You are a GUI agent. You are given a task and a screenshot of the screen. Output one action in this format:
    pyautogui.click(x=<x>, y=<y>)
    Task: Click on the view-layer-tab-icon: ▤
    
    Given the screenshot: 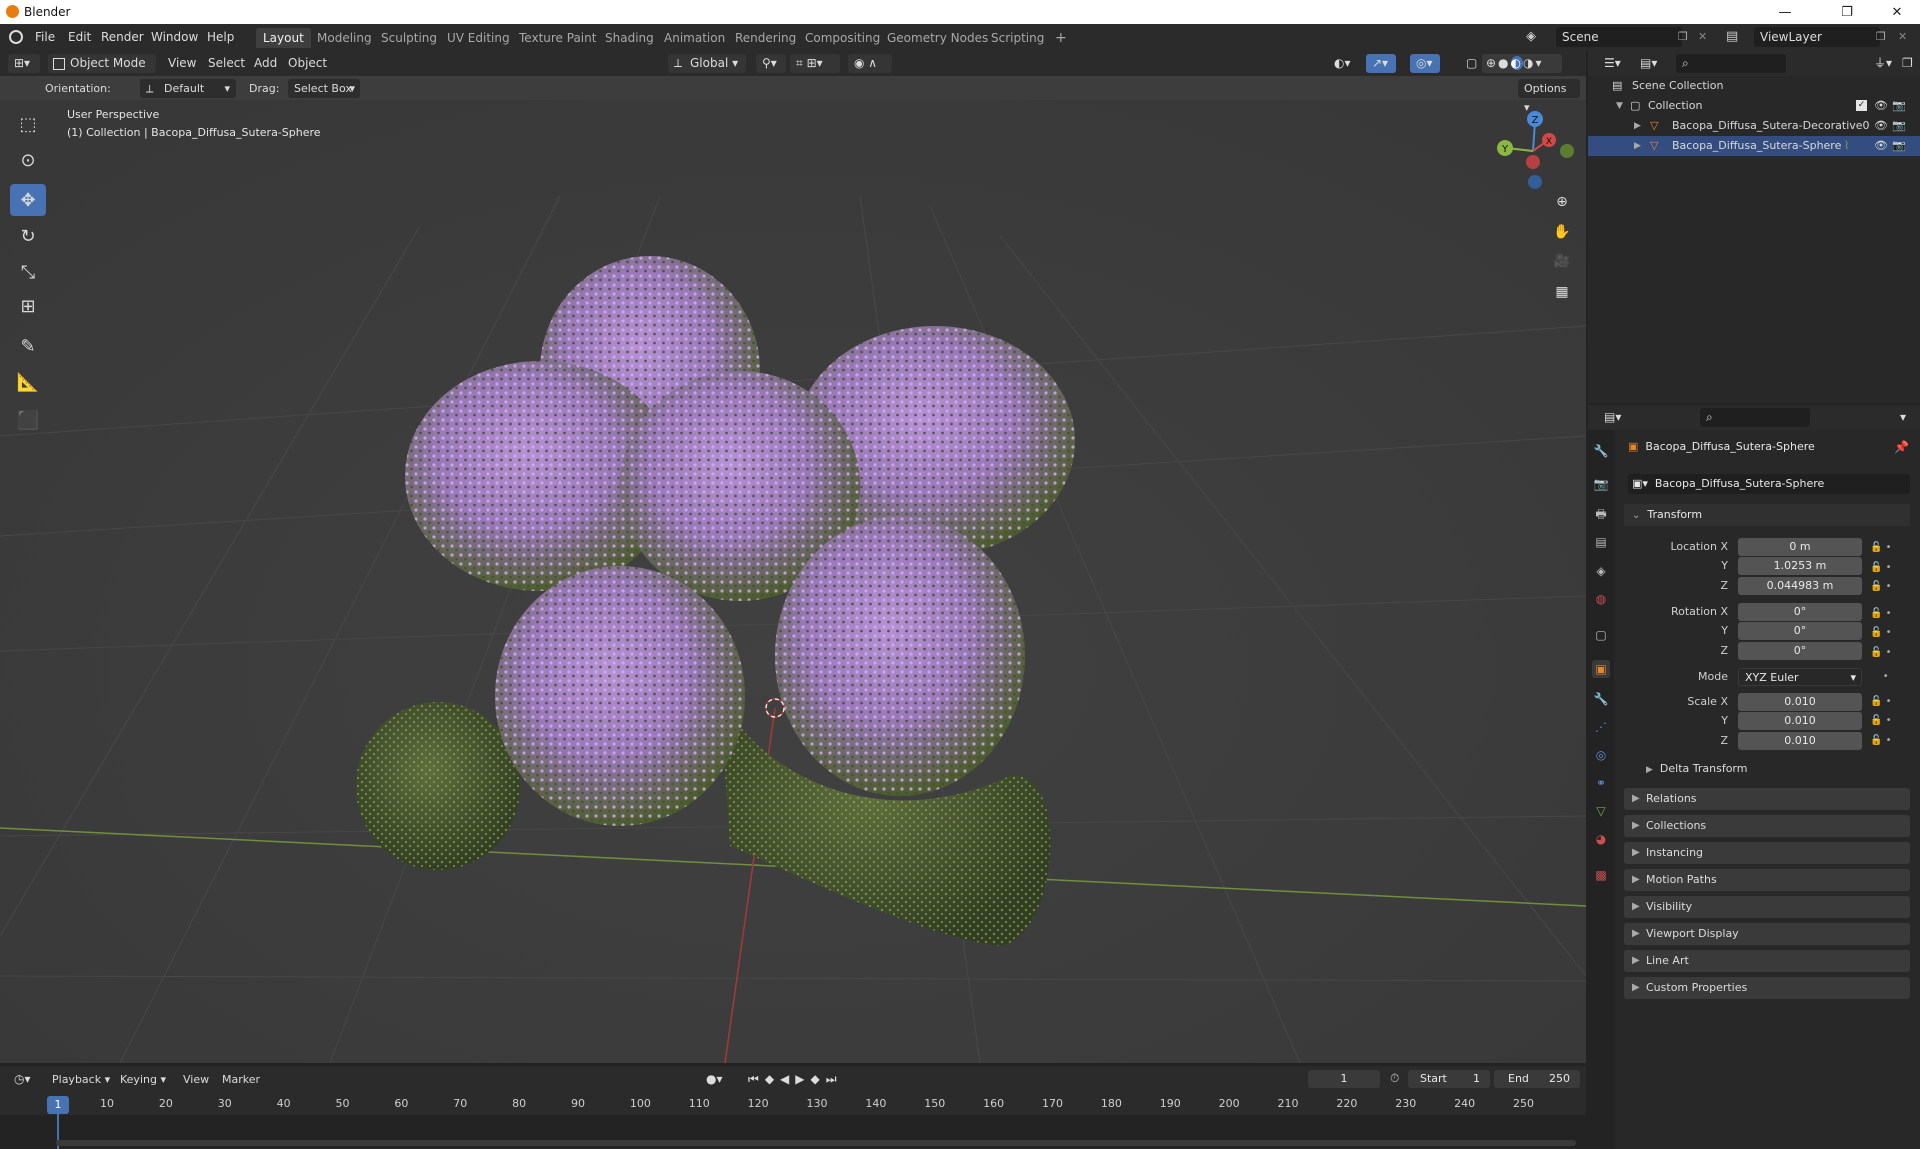 What is the action you would take?
    pyautogui.click(x=1601, y=542)
    